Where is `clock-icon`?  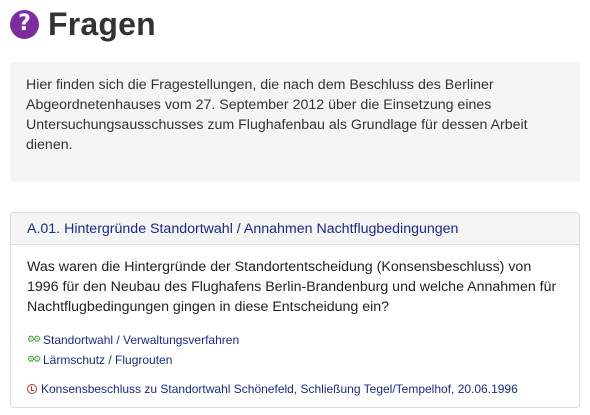
clock-icon is located at coordinates (32, 389).